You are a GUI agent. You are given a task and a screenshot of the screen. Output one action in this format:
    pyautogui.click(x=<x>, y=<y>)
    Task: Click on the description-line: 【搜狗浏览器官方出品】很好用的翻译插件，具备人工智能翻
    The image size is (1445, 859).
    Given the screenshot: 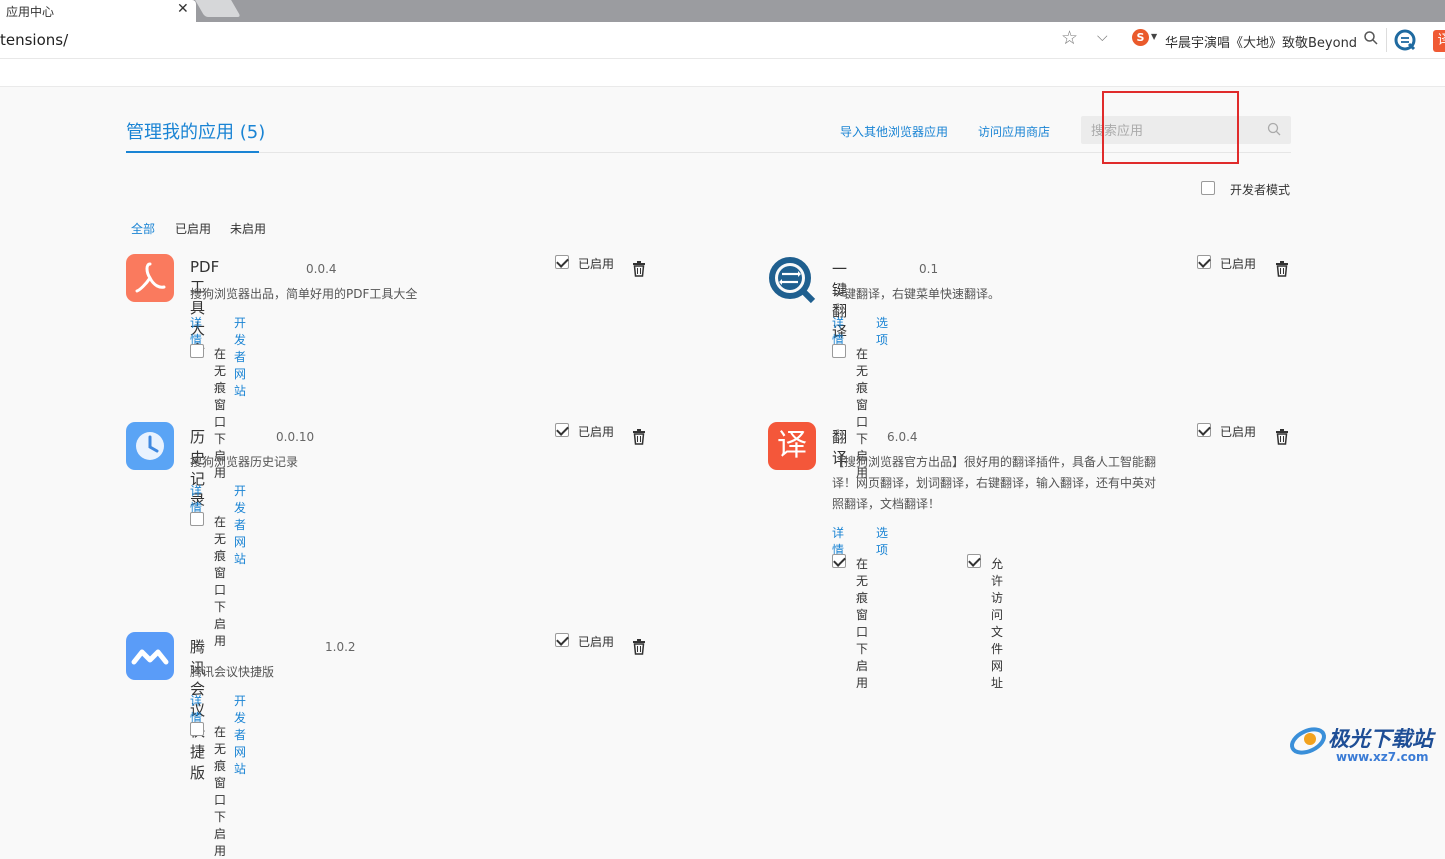 What is the action you would take?
    pyautogui.click(x=994, y=462)
    